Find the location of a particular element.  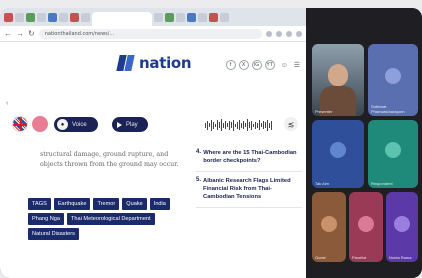

play-button: Play is located at coordinates (130, 124).